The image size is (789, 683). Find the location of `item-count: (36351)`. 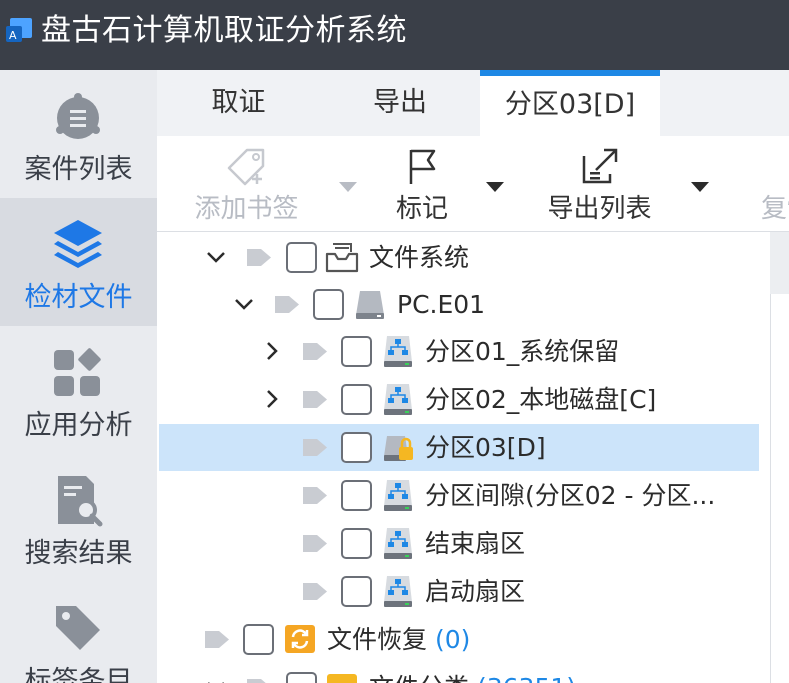

item-count: (36351) is located at coordinates (526, 678).